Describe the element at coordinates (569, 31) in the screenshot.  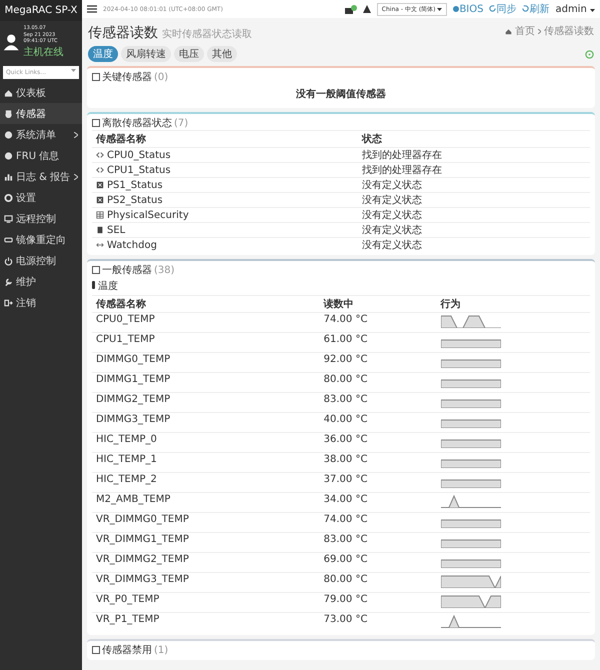
I see `breadcrumb-item: 传感器读数` at that location.